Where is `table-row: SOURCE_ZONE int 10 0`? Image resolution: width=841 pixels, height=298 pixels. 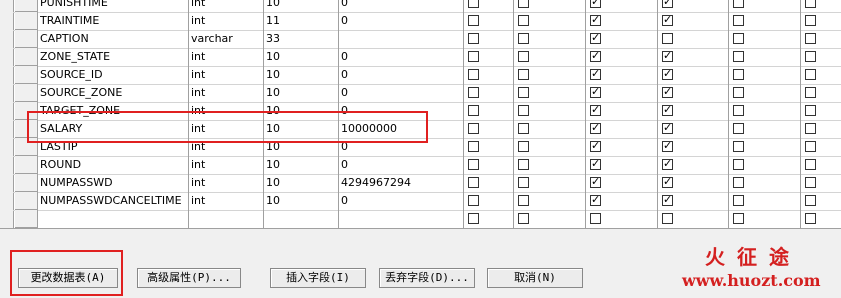 table-row: SOURCE_ZONE int 10 0 is located at coordinates (427, 93).